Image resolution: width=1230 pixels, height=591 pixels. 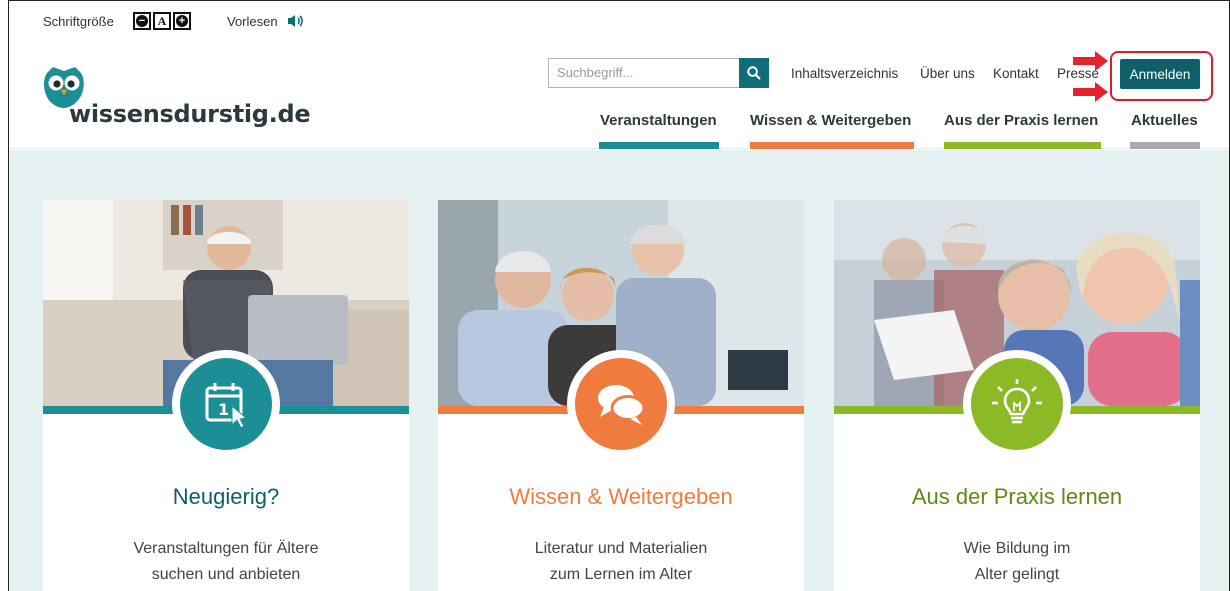 I want to click on font-size-label: Schriftgröße, so click(x=78, y=21).